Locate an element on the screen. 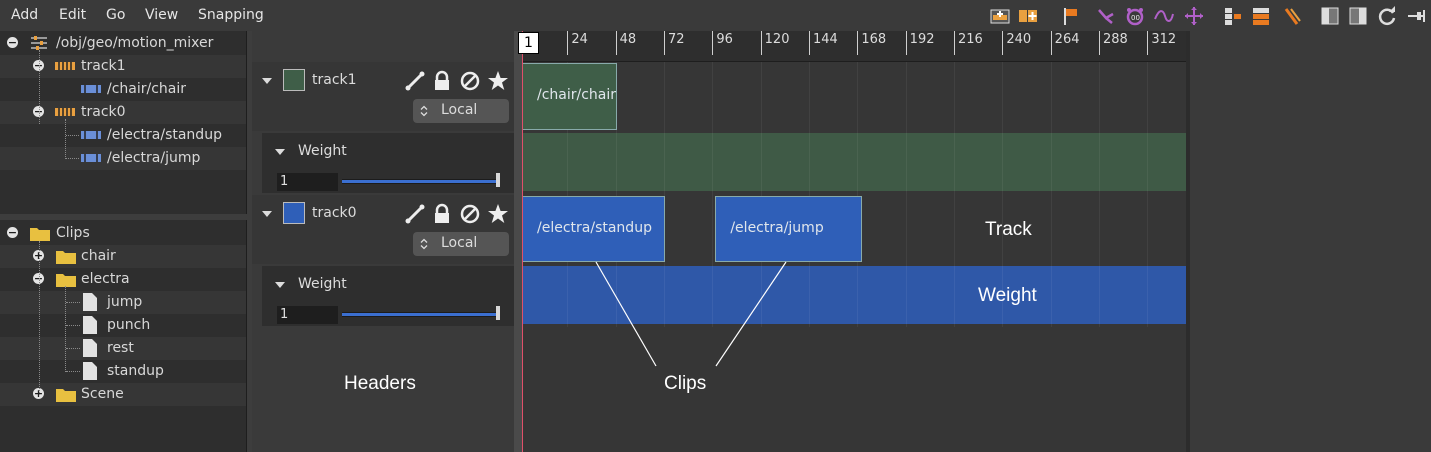 This screenshot has width=1431, height=452. tree-row-standup-clip: /electra/standup is located at coordinates (123, 135).